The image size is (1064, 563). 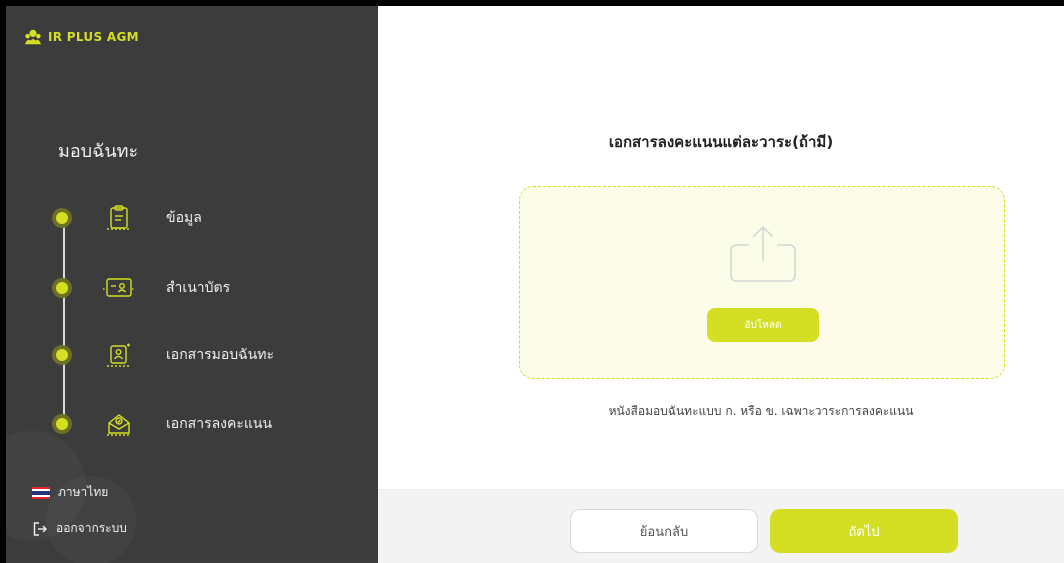 What do you see at coordinates (98, 151) in the screenshot?
I see `sidebar-title: มอบฉันทะ` at bounding box center [98, 151].